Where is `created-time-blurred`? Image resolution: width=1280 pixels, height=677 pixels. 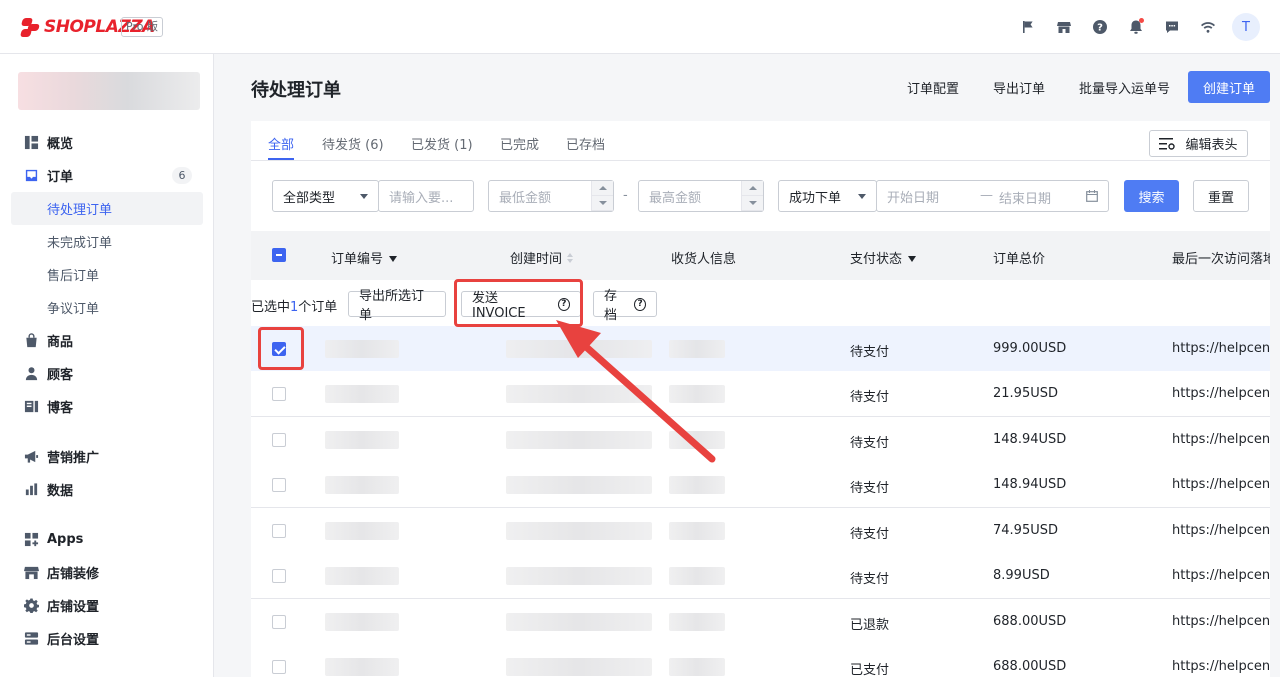
created-time-blurred is located at coordinates (579, 576).